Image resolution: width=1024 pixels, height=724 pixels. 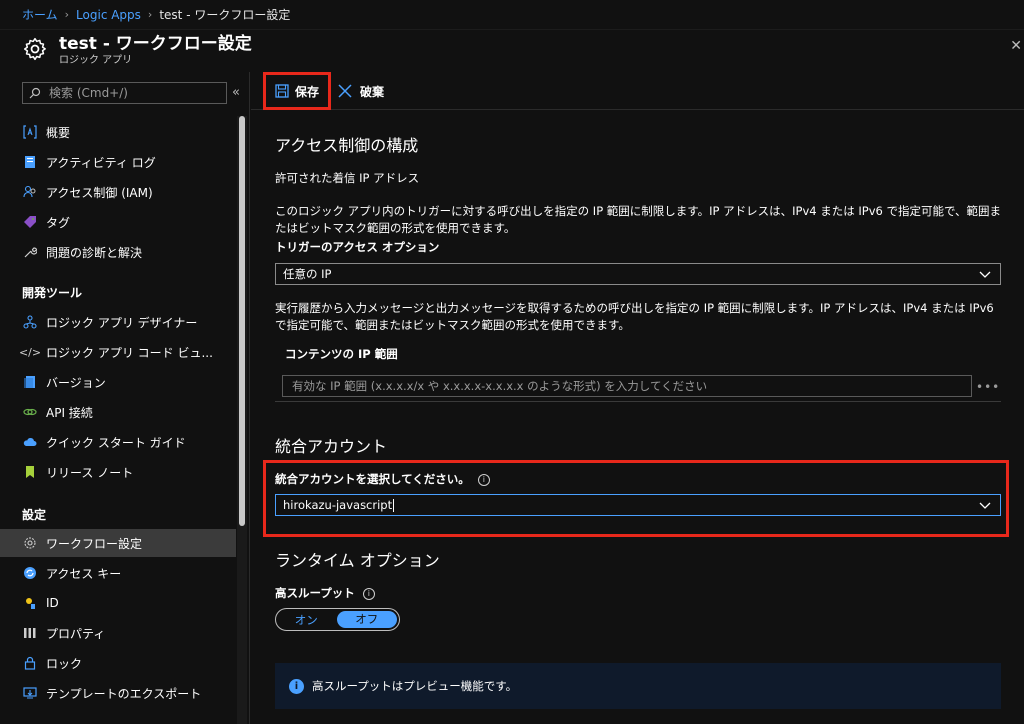 What do you see at coordinates (118, 412) in the screenshot?
I see `sidebar-item-api-connection: API 接続` at bounding box center [118, 412].